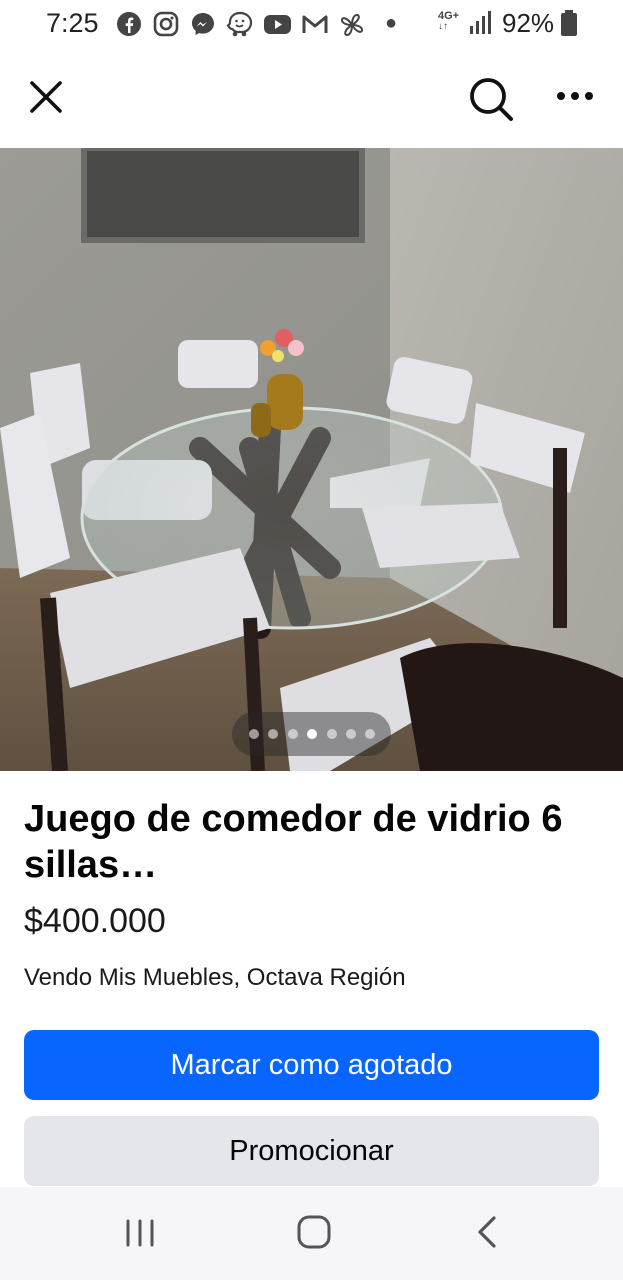 This screenshot has height=1280, width=623. I want to click on more-options-icon, so click(575, 96).